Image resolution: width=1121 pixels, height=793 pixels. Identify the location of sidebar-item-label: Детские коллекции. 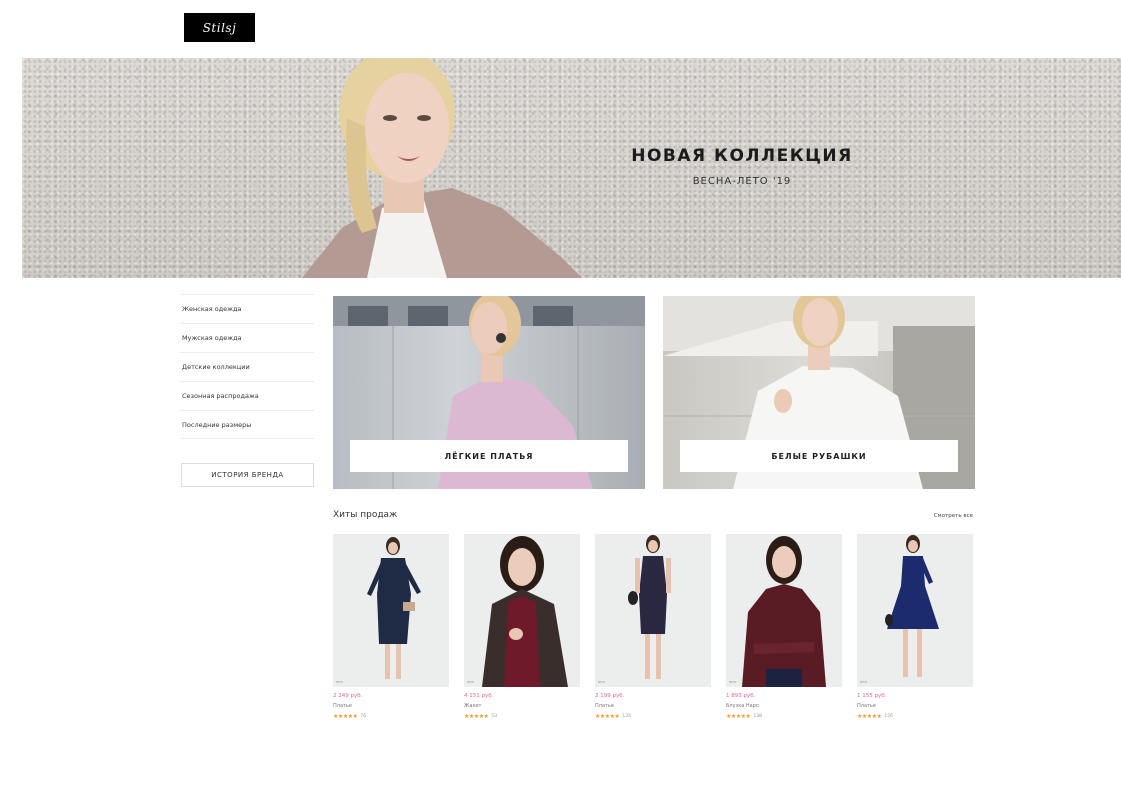
(216, 367).